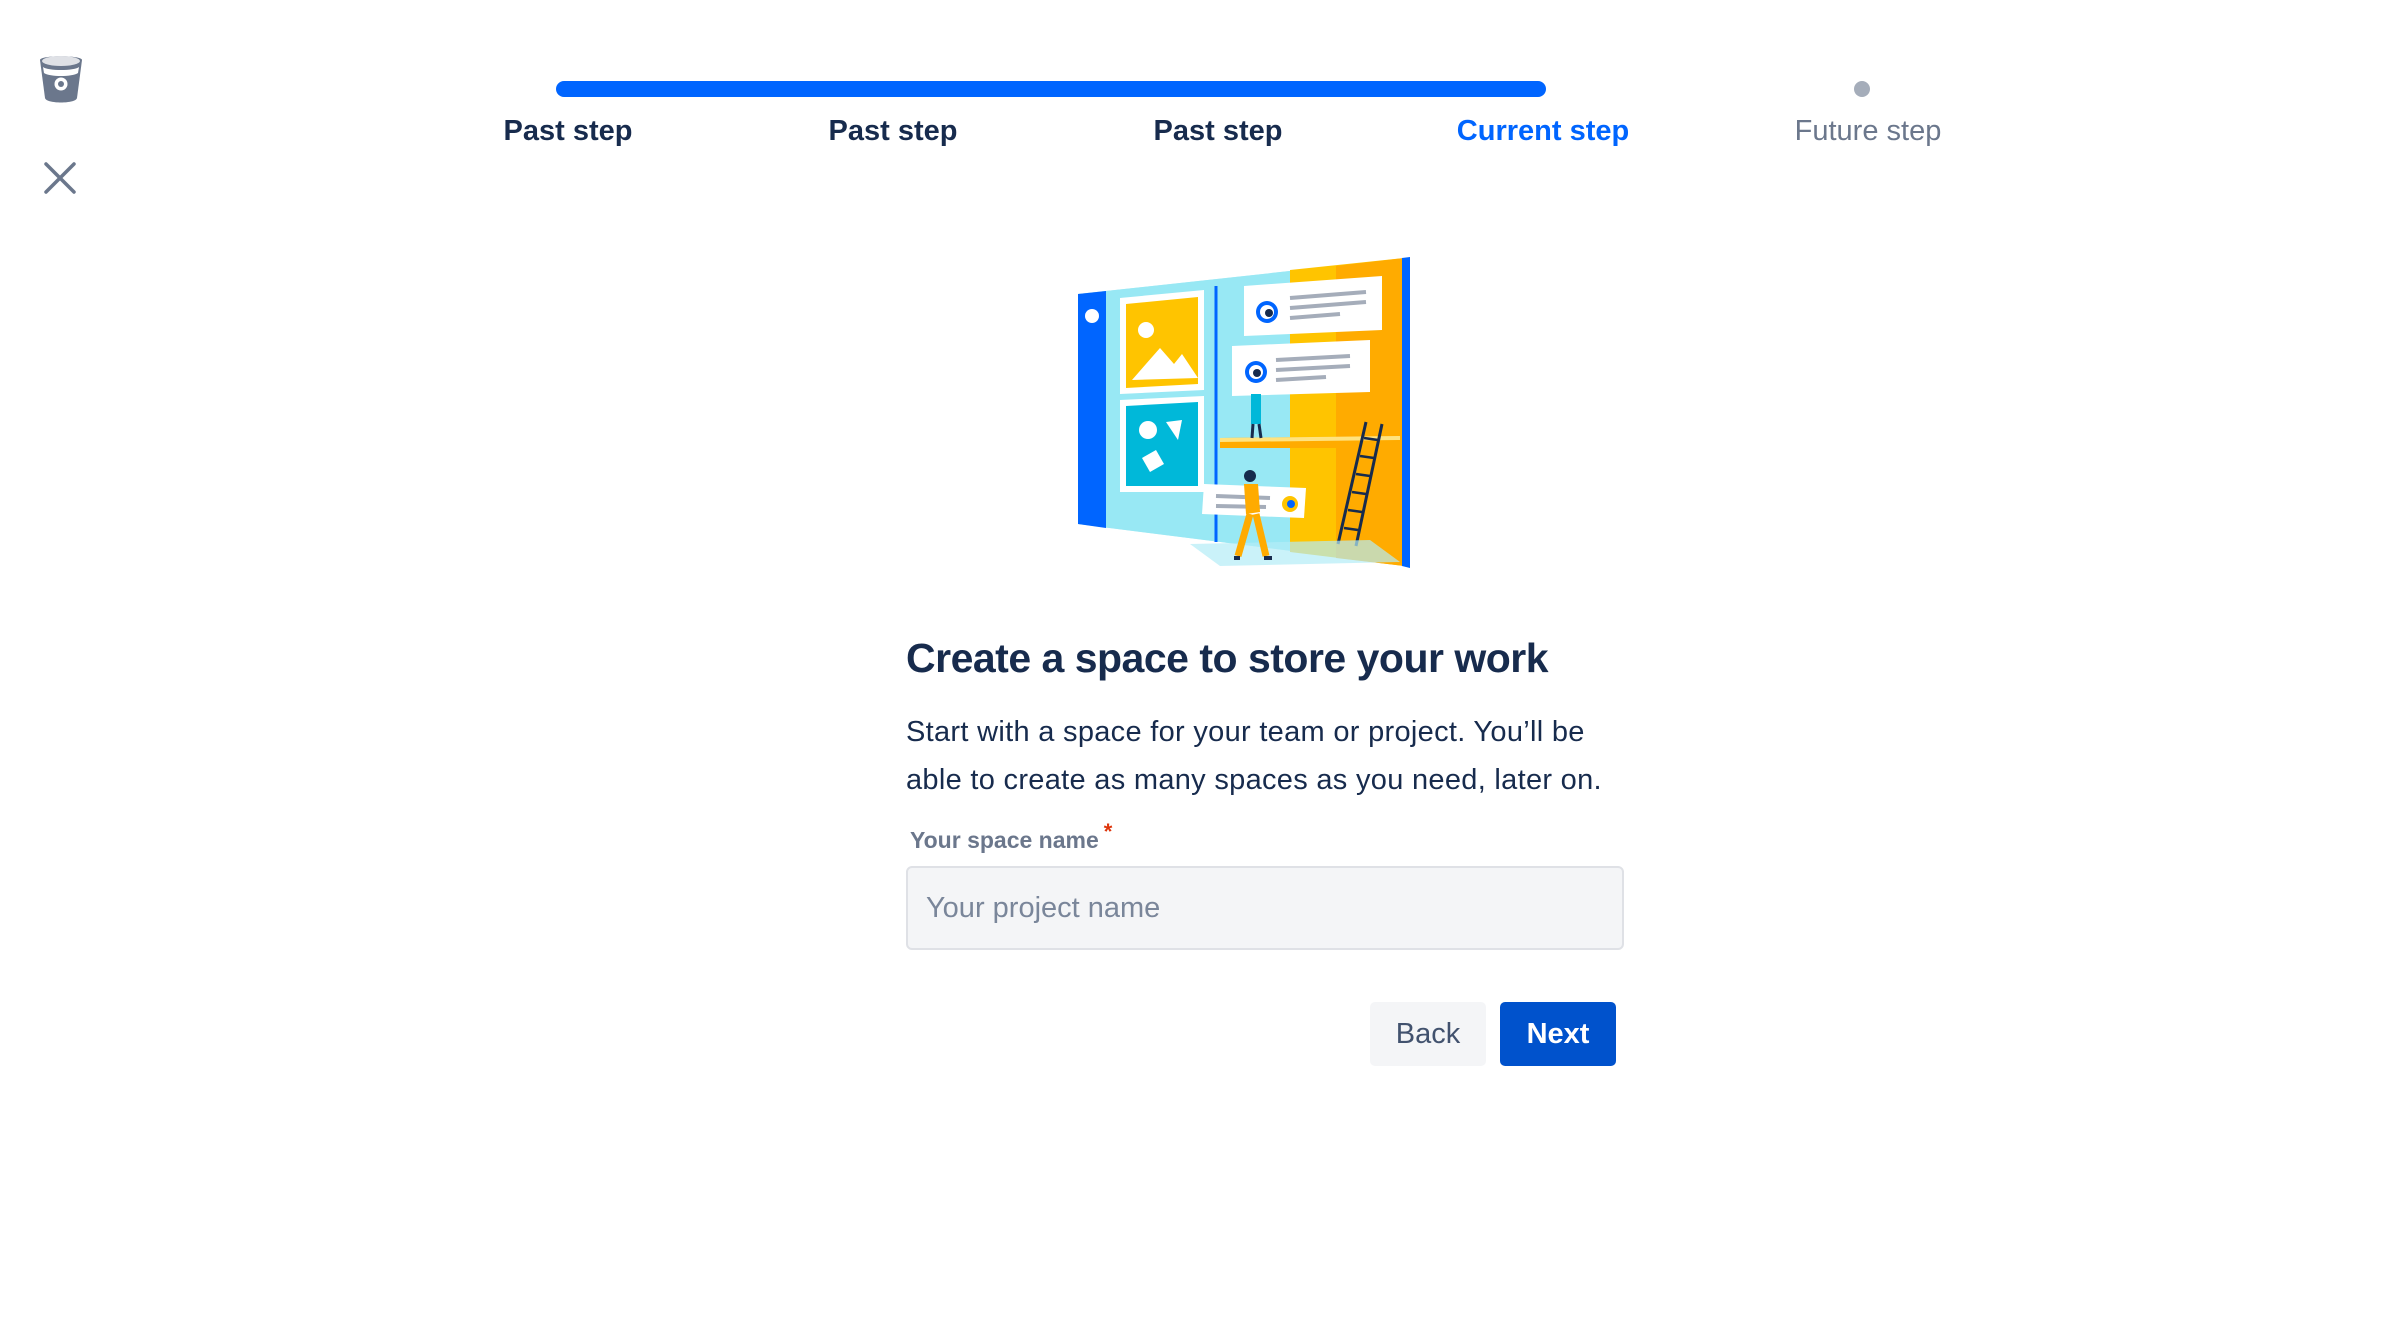  I want to click on next-button: Next, so click(1558, 1034).